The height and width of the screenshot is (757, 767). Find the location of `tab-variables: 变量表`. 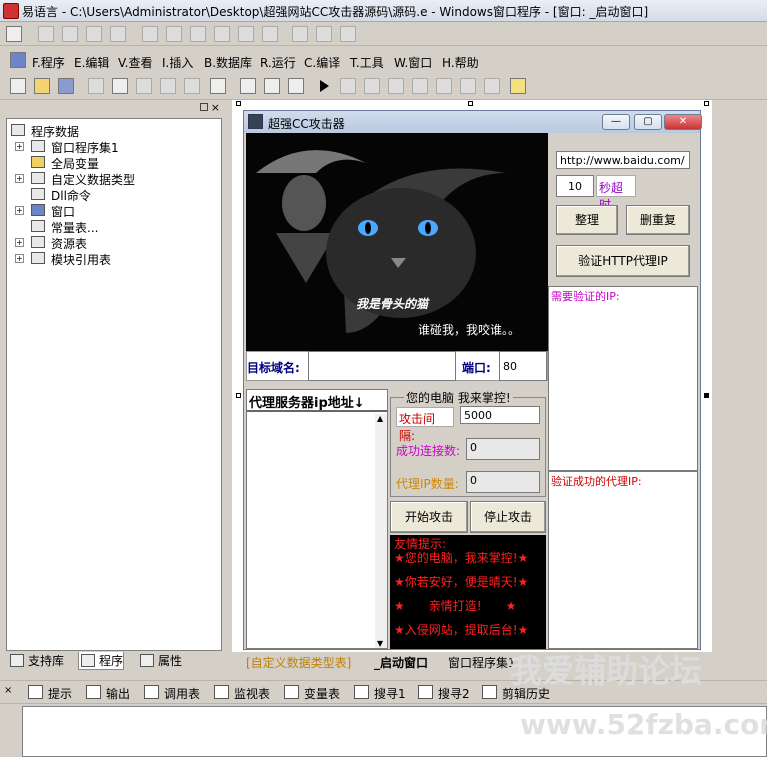

tab-variables: 变量表 is located at coordinates (312, 693).